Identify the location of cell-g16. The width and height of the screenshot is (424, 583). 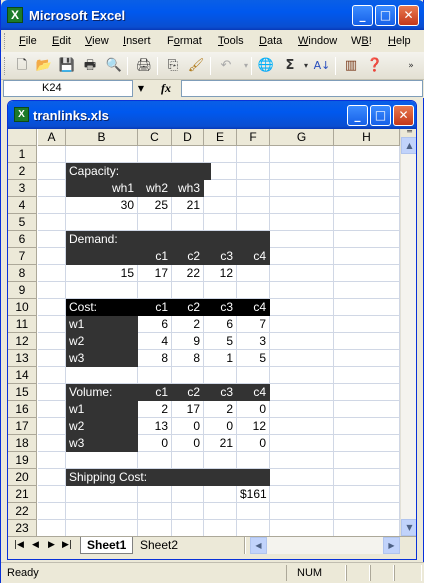
(302, 409).